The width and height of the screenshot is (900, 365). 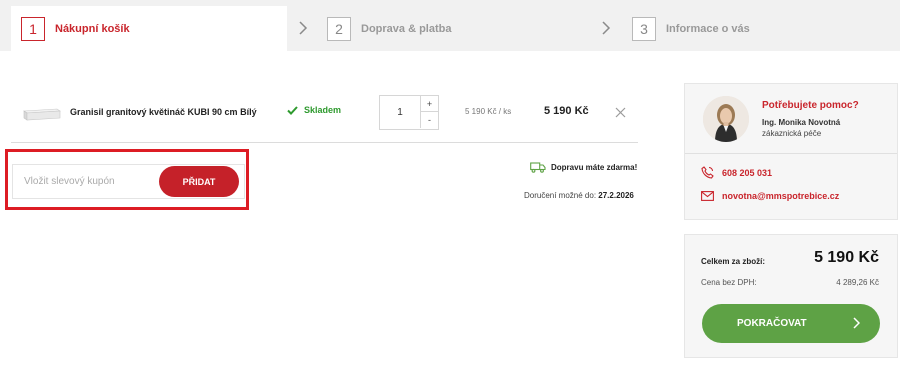 What do you see at coordinates (810, 105) in the screenshot?
I see `help-title: Potřebujete pomoc?` at bounding box center [810, 105].